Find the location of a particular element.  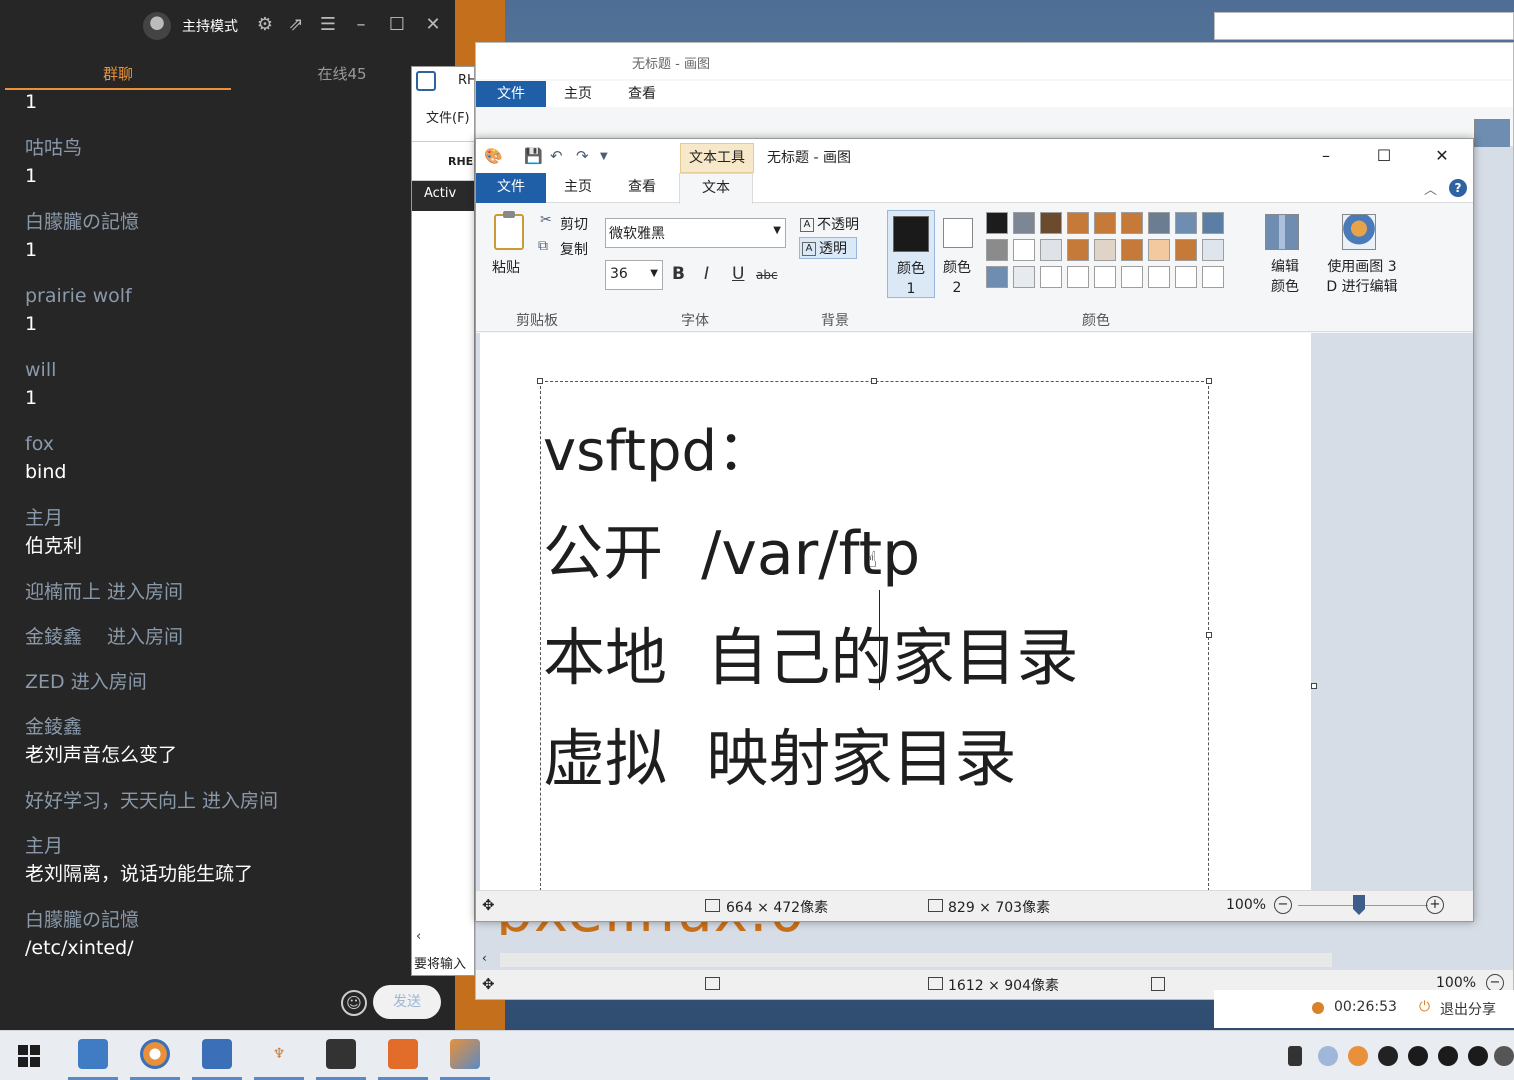

zoom-out-icon: − is located at coordinates (1283, 905).